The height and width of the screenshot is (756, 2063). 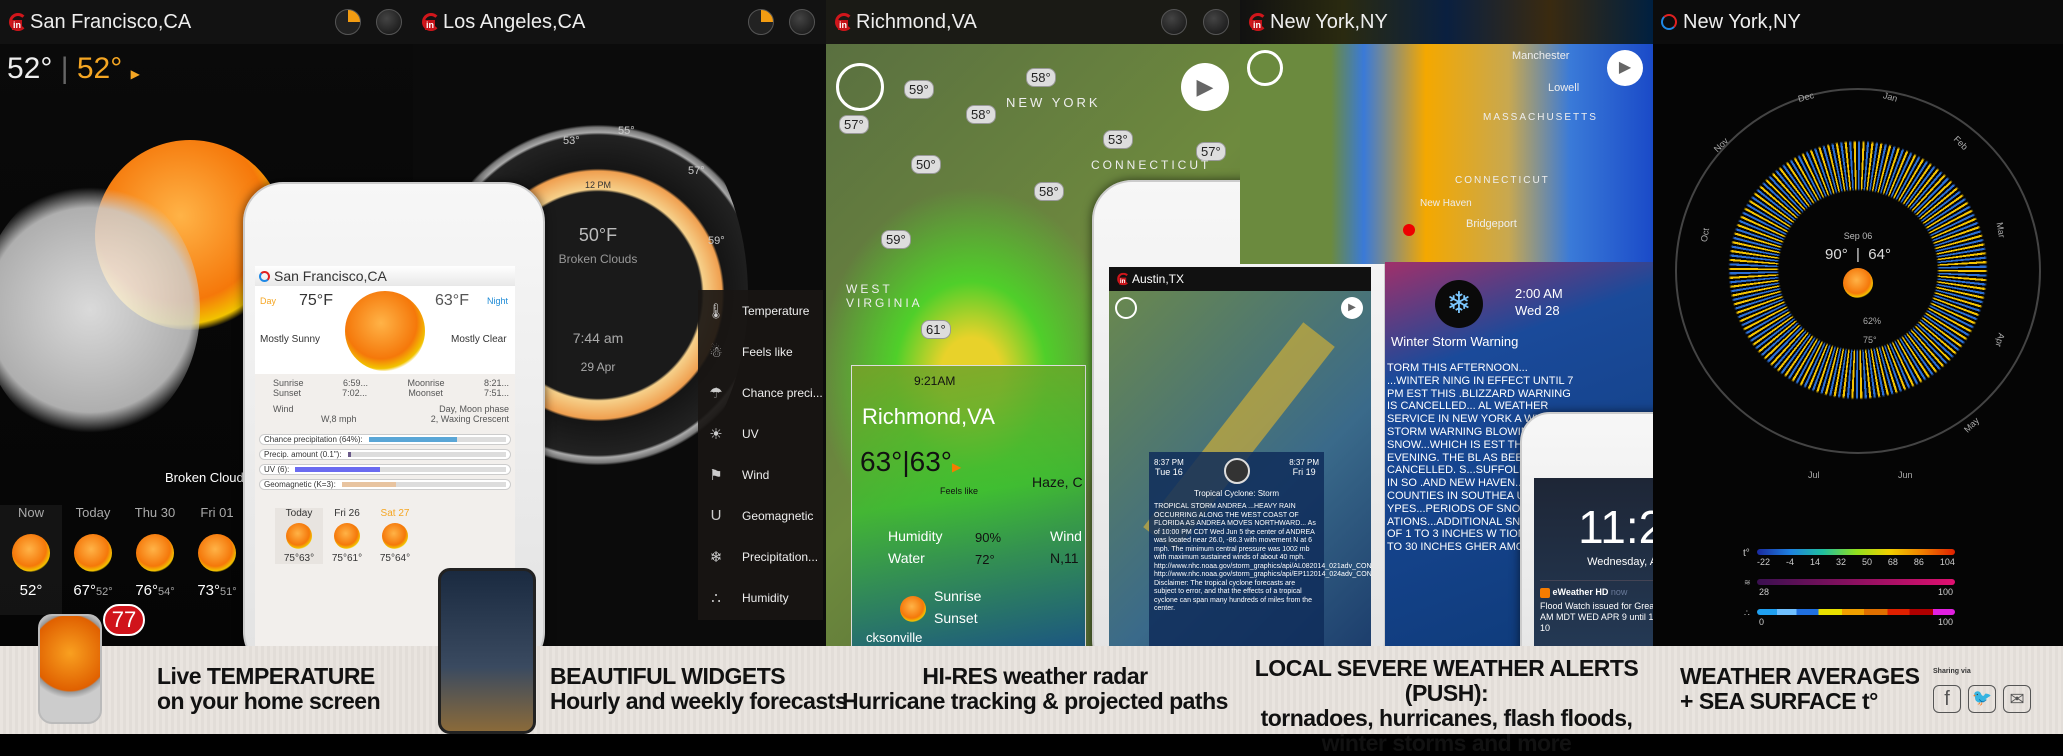 I want to click on map-label: NEW YORK, so click(x=1053, y=102).